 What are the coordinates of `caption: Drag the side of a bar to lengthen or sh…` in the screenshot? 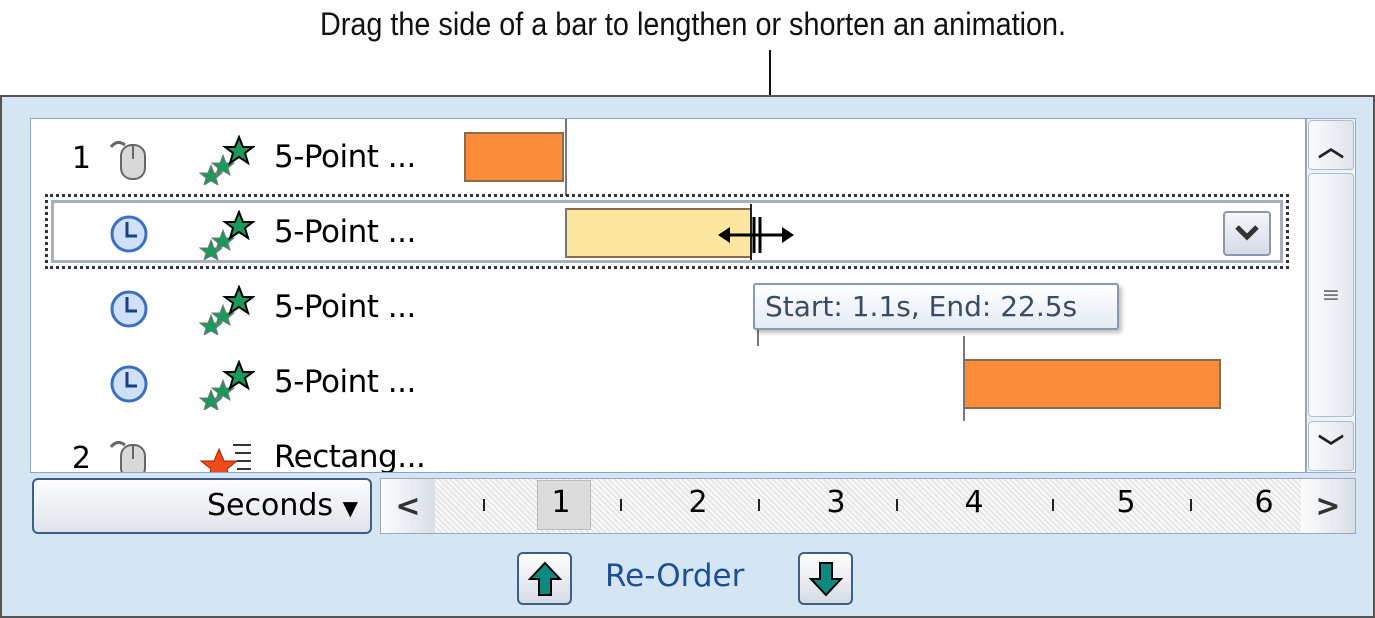 It's located at (693, 24).